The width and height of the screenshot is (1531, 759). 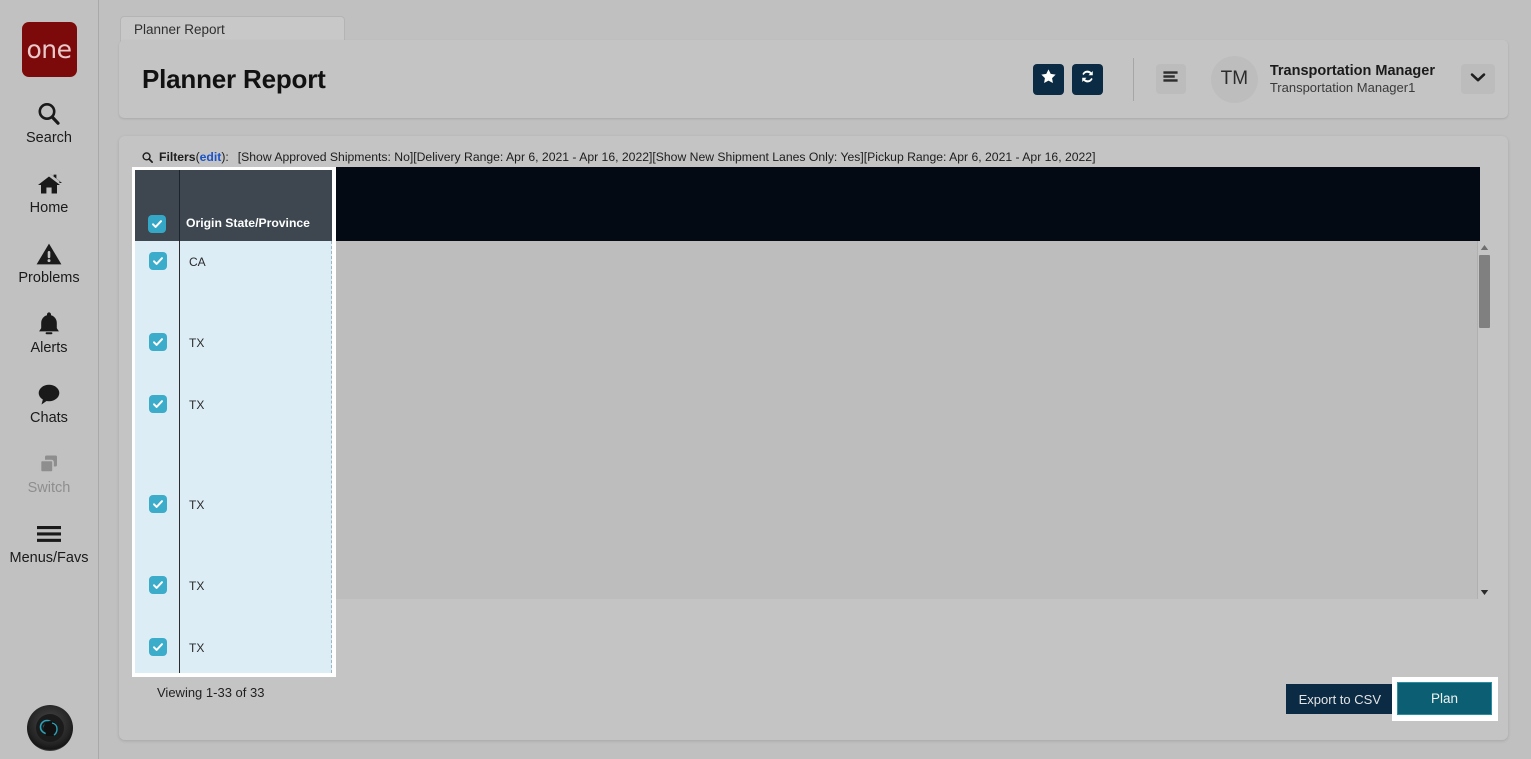 What do you see at coordinates (49, 207) in the screenshot?
I see `sidebar-item-label: Home` at bounding box center [49, 207].